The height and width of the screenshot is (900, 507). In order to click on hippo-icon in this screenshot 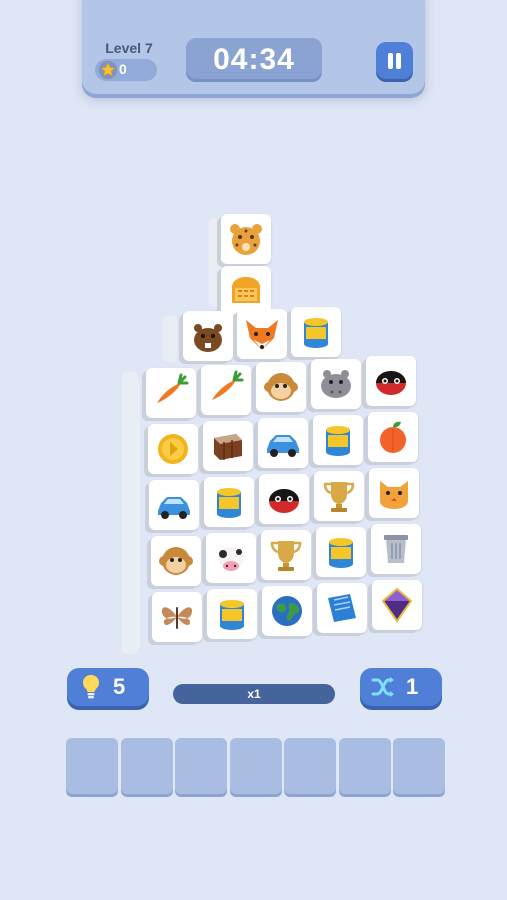, I will do `click(336, 384)`.